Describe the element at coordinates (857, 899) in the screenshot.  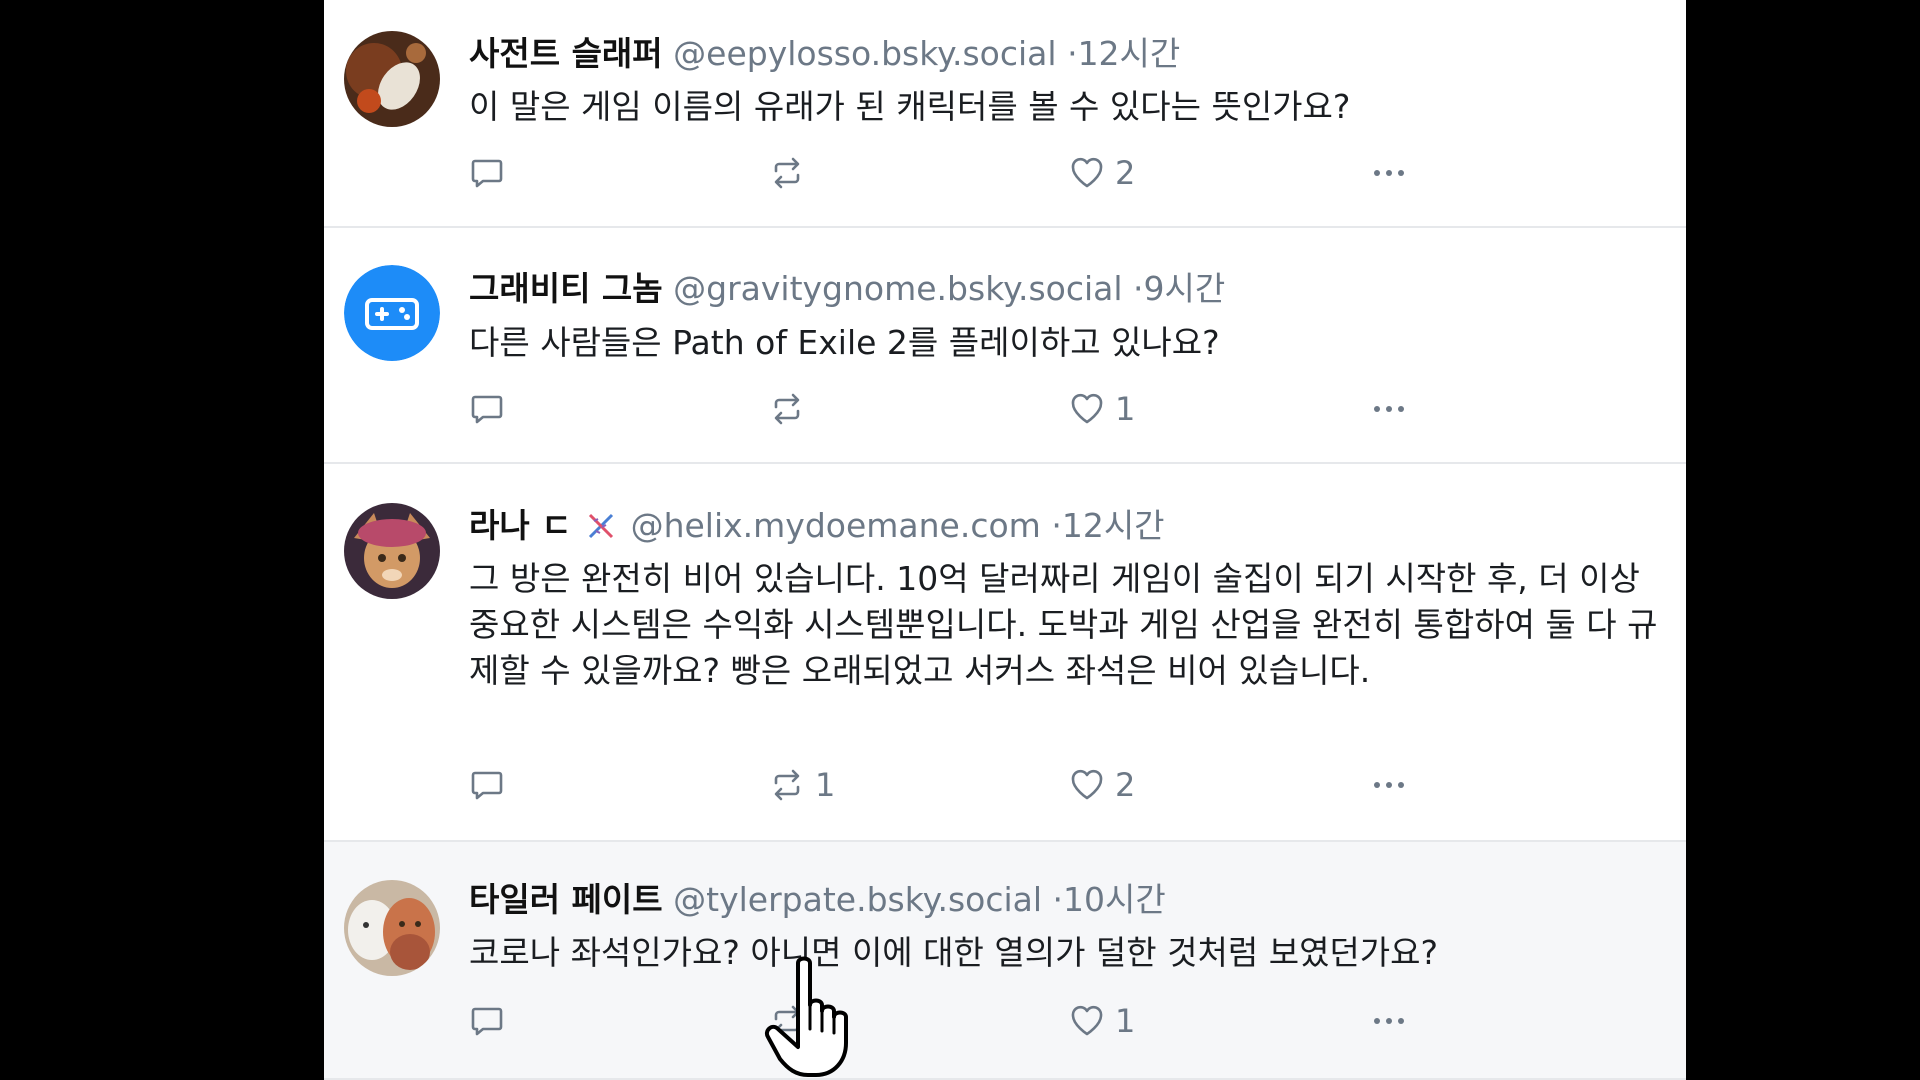
I see `author-handle: @tylerpate.bsky.social` at that location.